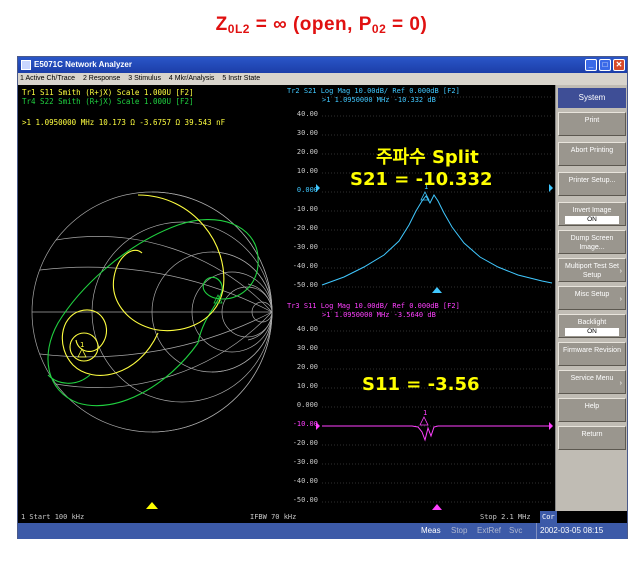  I want to click on trace4-header: Tr4 S22 Smith (R+jX) Scale 1.000U [F2], so click(108, 101).